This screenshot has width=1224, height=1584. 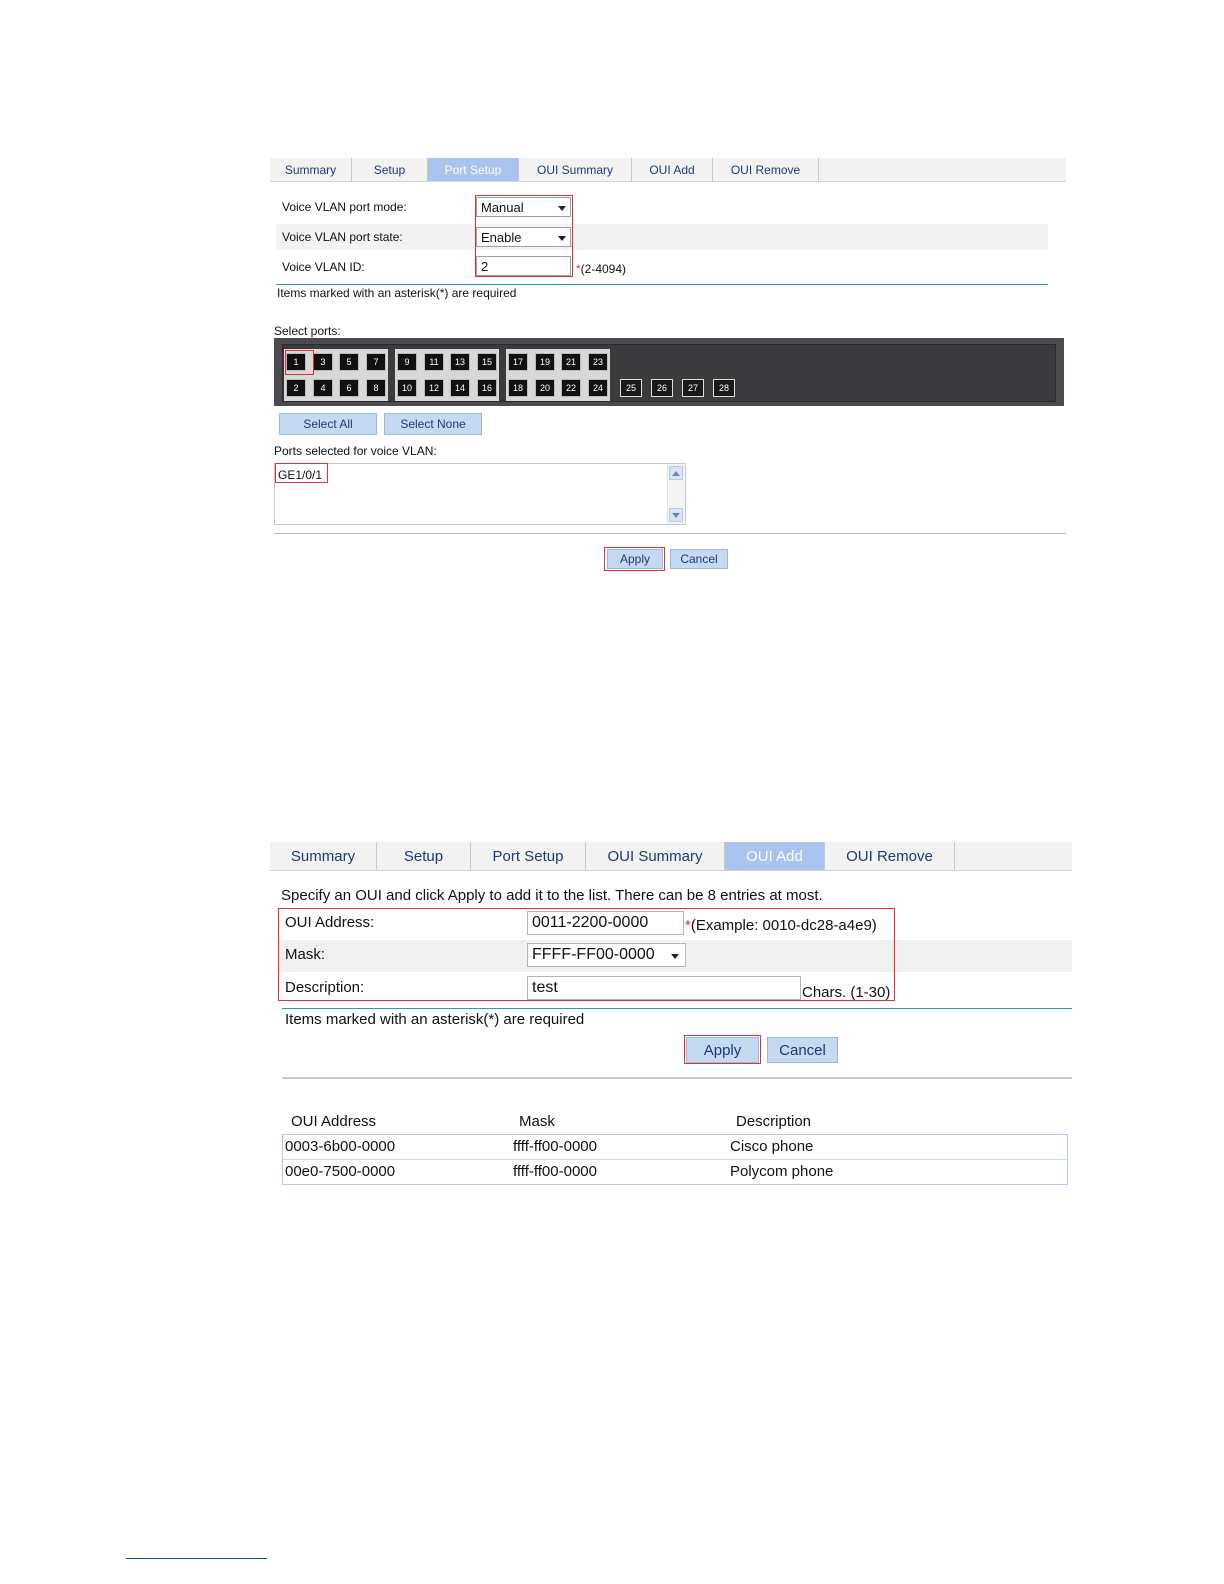 What do you see at coordinates (571, 388) in the screenshot?
I see `port-22: 22` at bounding box center [571, 388].